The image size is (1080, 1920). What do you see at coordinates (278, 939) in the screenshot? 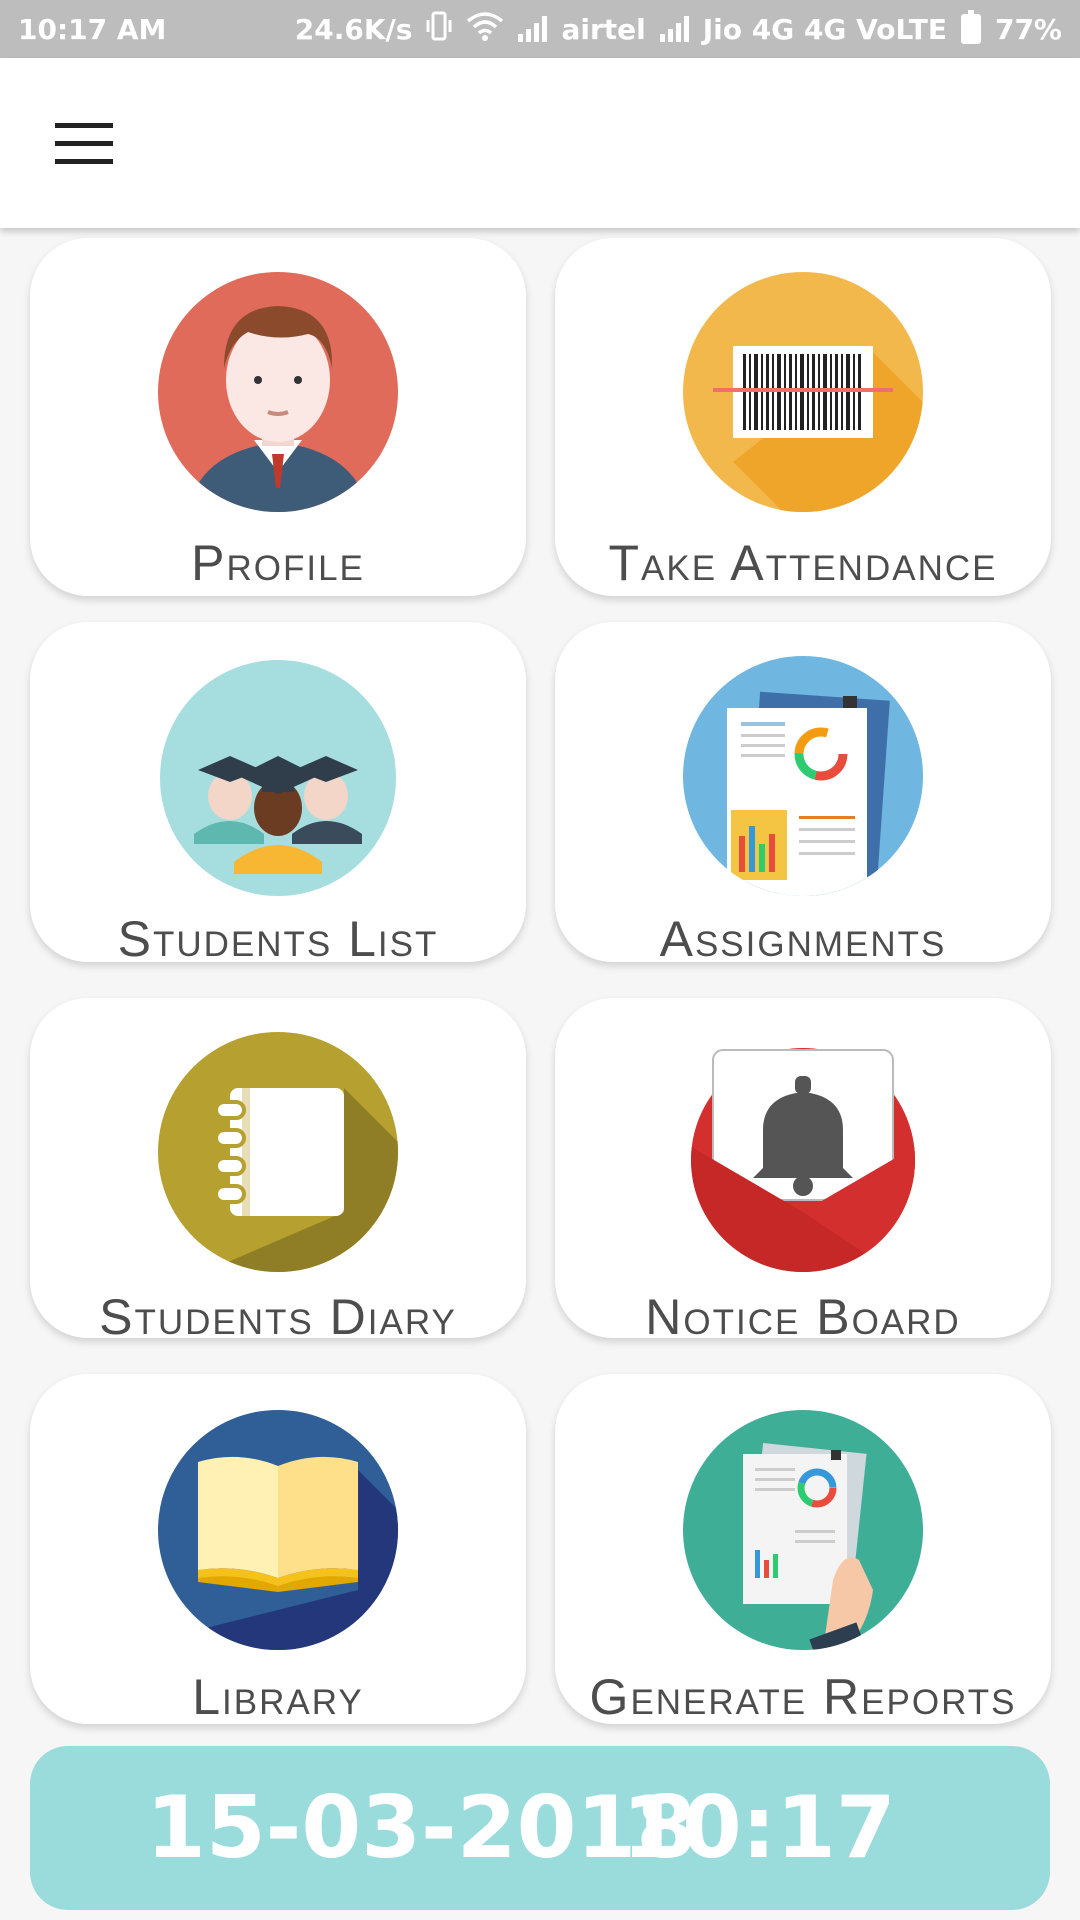
I see `tile-label: Students List` at bounding box center [278, 939].